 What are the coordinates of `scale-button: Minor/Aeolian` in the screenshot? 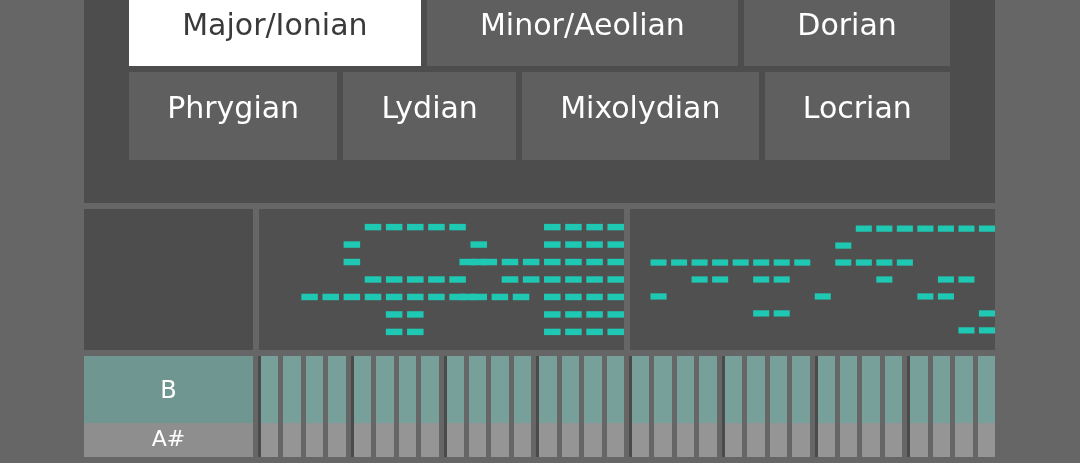 It's located at (582, 33).